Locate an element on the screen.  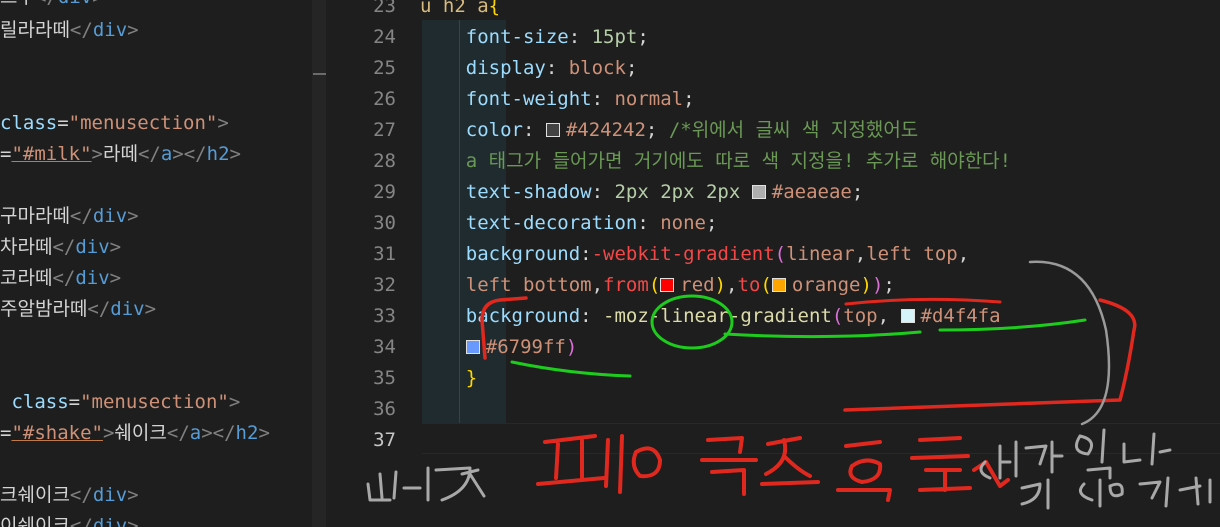
line-number: 23 is located at coordinates (384, 8).